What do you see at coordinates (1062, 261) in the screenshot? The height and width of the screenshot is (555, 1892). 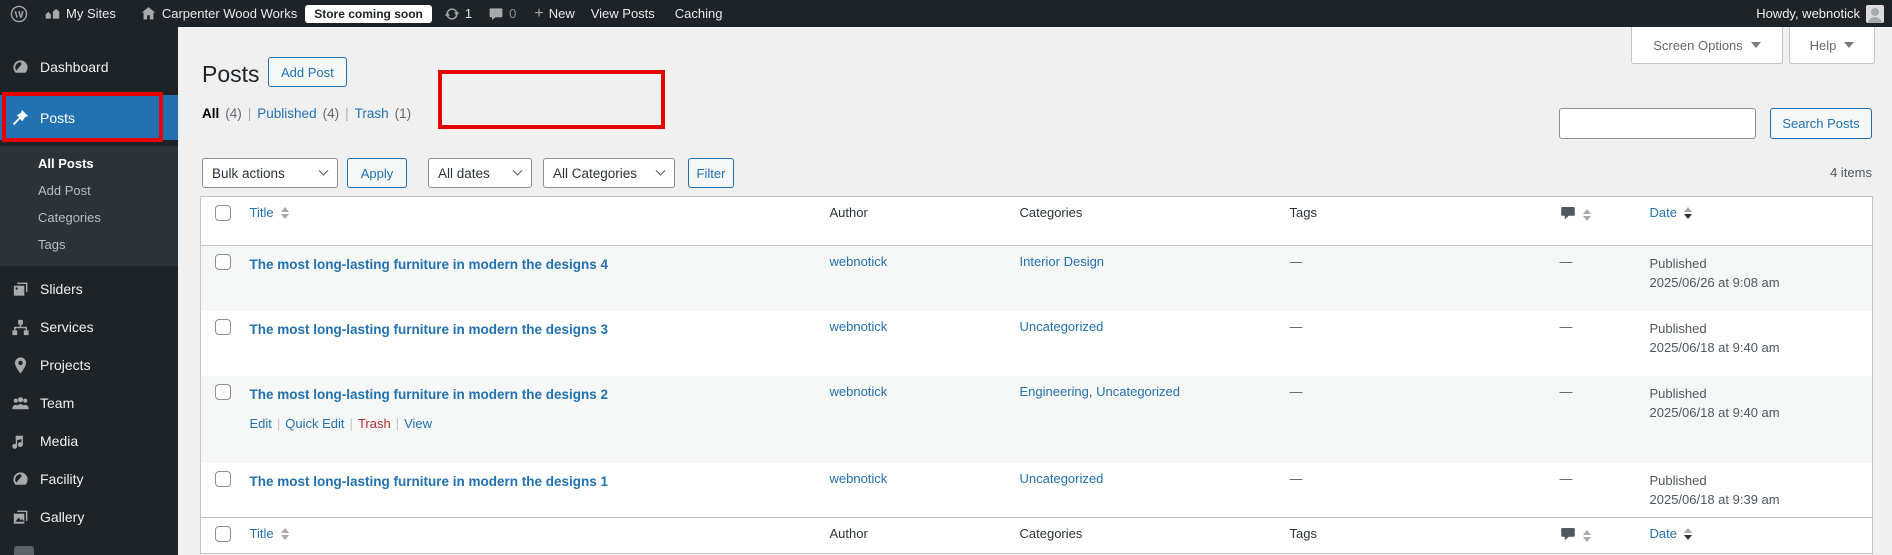 I see `category-link: Interior Design` at bounding box center [1062, 261].